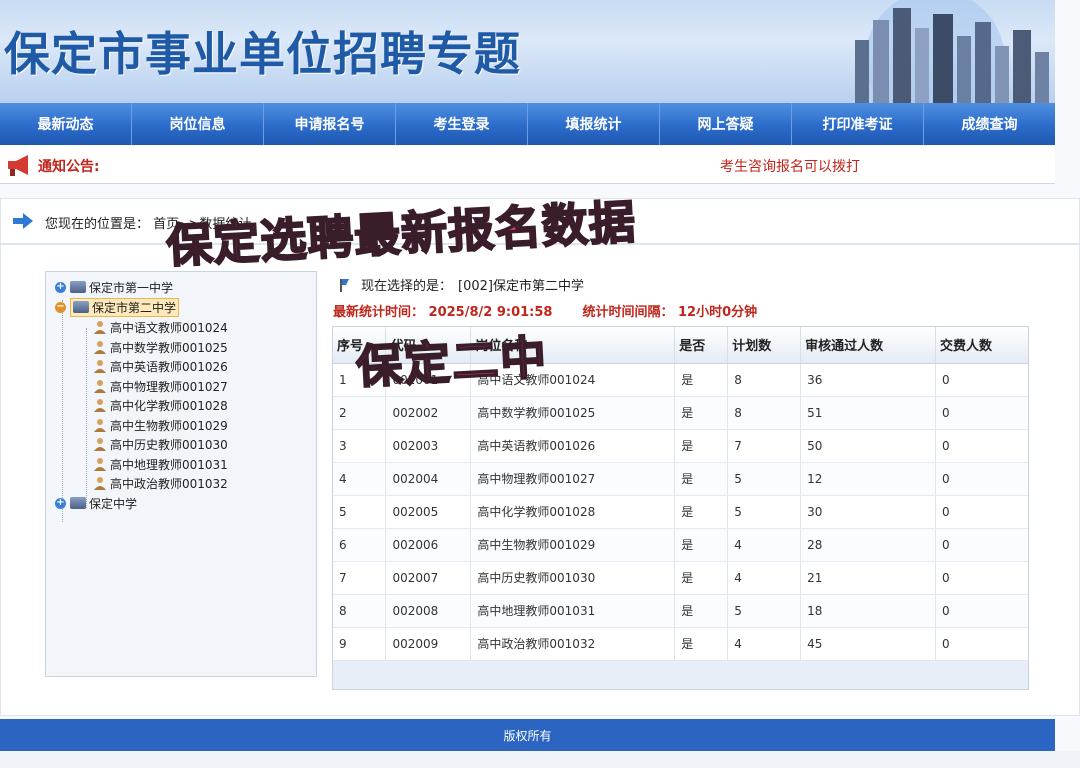 This screenshot has height=768, width=1080. Describe the element at coordinates (66, 124) in the screenshot. I see `nav-latest-news: 最新动态` at that location.